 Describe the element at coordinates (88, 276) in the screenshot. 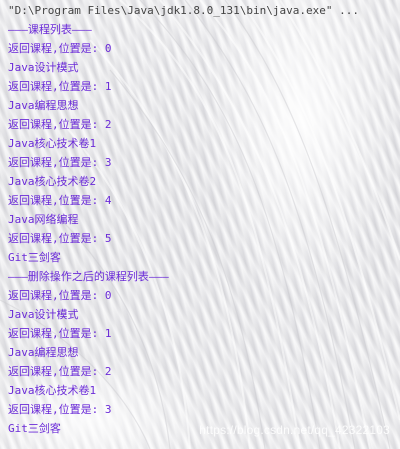

I see `console-line: ———删除操作之后的课程列表———` at that location.